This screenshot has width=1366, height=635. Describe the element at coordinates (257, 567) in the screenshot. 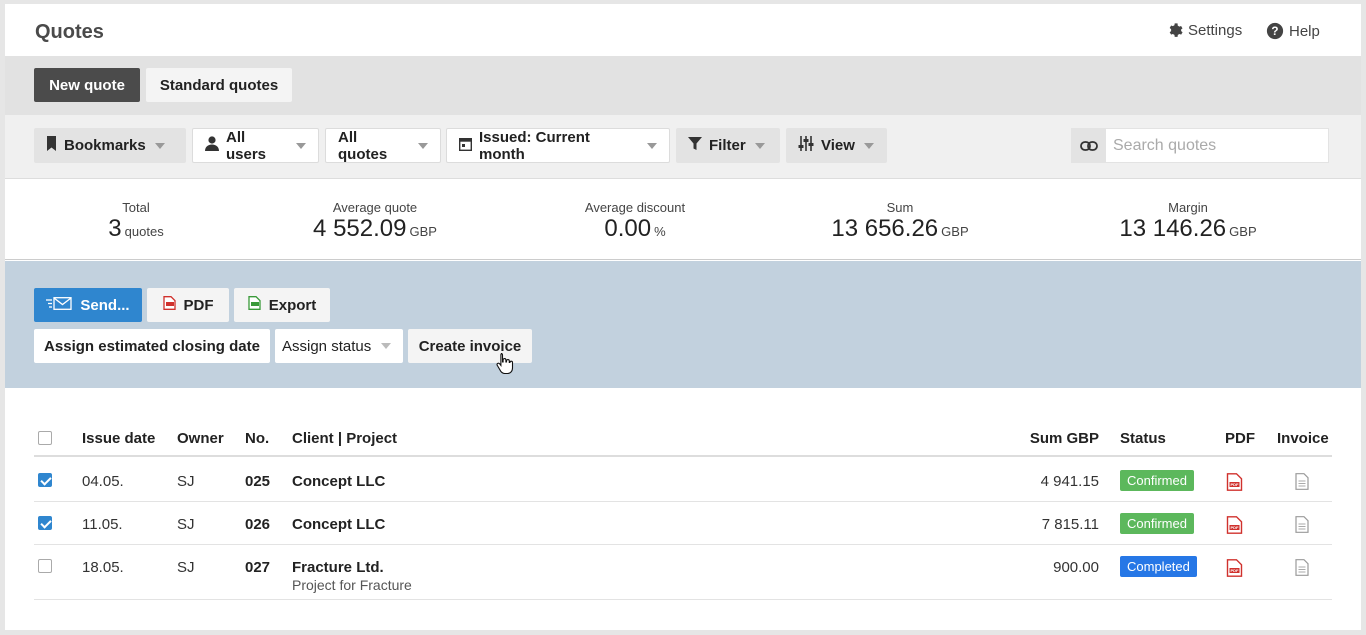

I see `row-number: 027` at that location.